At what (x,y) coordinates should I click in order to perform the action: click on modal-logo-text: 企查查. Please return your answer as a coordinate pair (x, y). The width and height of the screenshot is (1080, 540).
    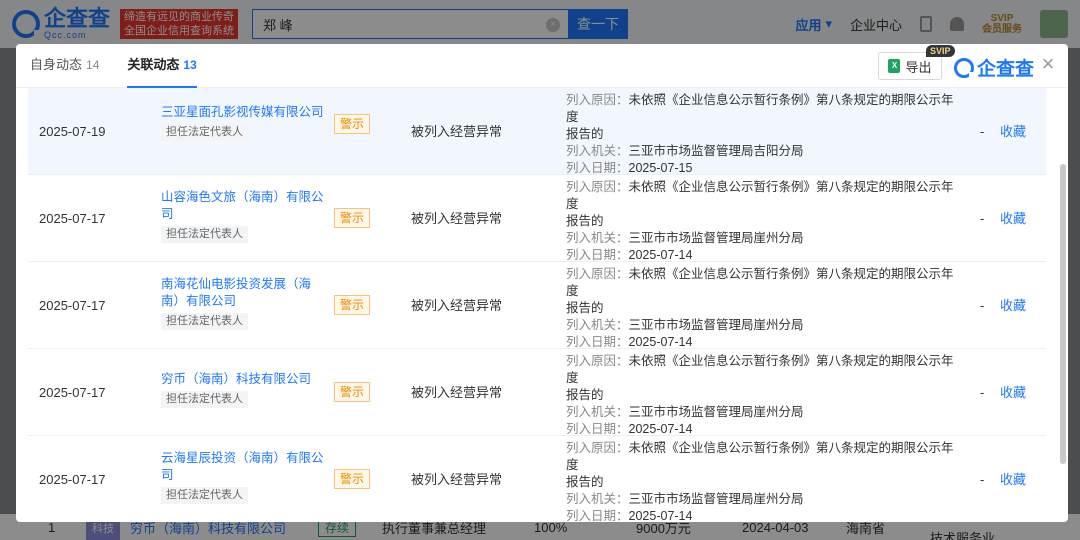
    Looking at the image, I should click on (1006, 69).